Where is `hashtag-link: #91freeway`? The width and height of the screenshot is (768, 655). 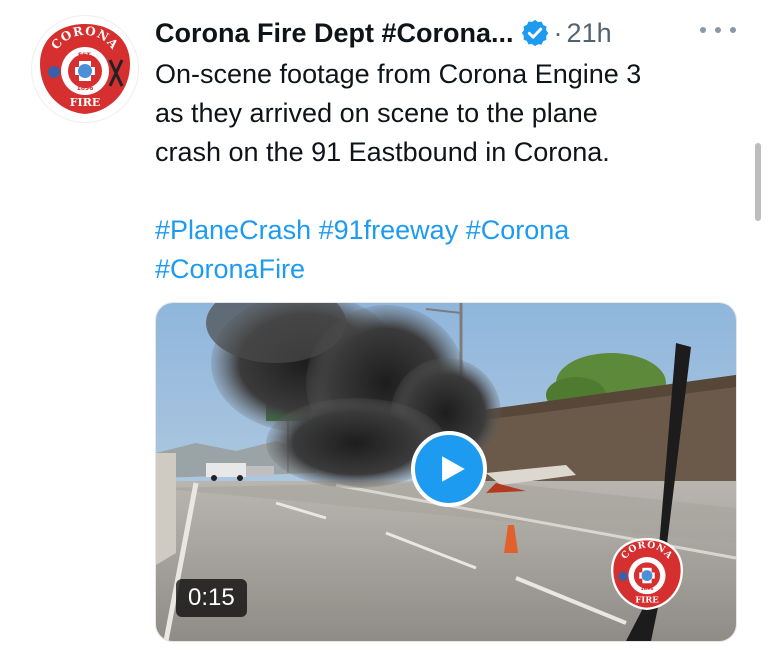
hashtag-link: #91freeway is located at coordinates (389, 230).